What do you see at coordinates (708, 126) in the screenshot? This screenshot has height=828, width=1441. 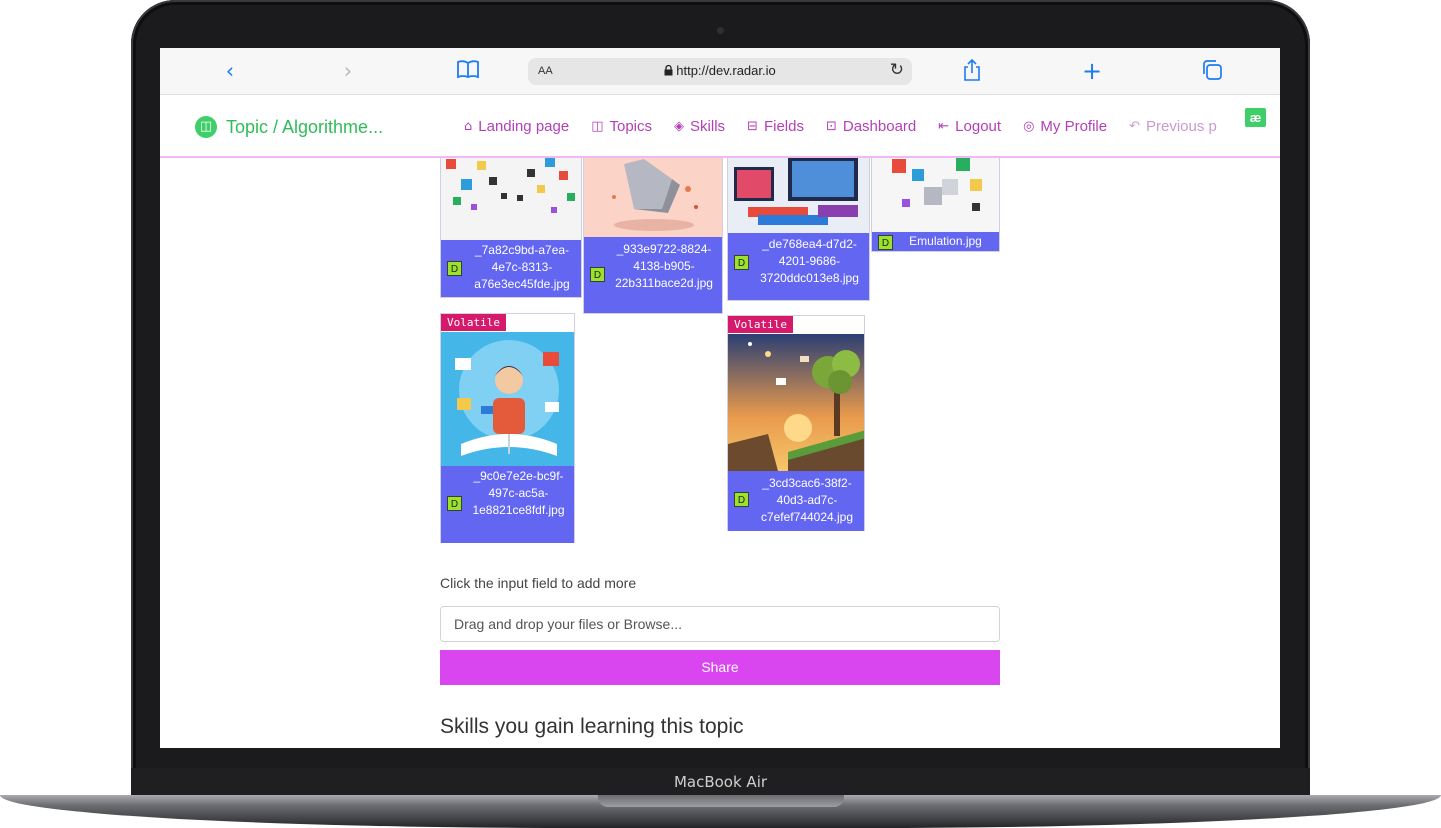 I see `nav-link-label: Skills` at bounding box center [708, 126].